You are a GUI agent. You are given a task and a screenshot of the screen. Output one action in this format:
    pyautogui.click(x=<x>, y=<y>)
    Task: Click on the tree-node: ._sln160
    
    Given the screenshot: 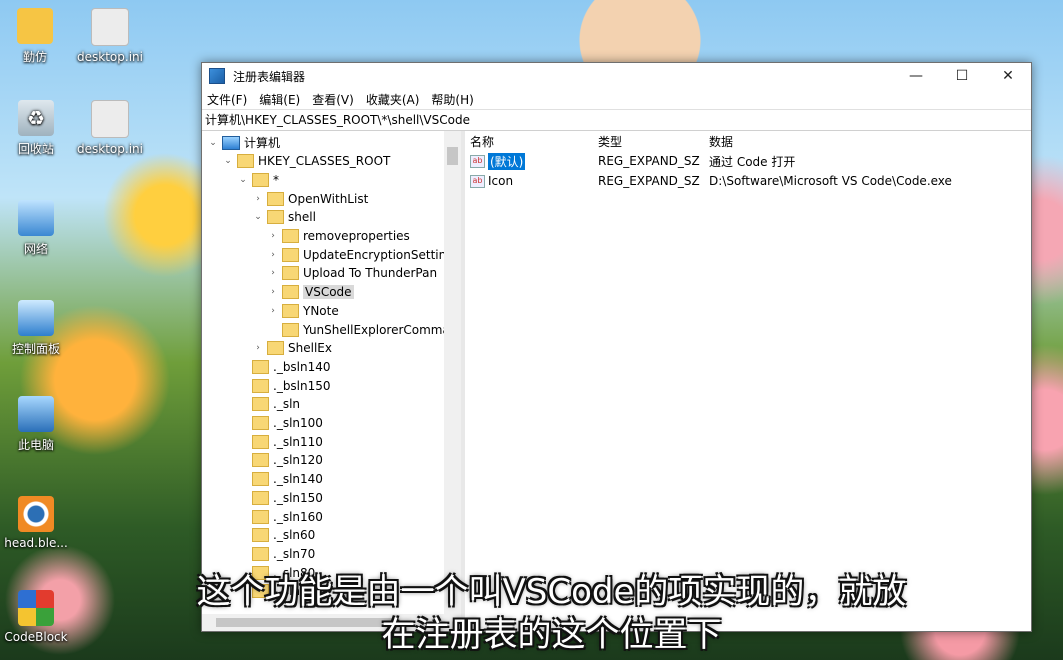 What is the action you would take?
    pyautogui.click(x=280, y=516)
    